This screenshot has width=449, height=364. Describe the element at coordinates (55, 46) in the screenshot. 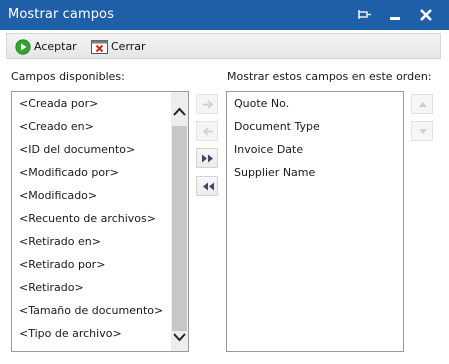

I see `accept-label: Aceptar` at that location.